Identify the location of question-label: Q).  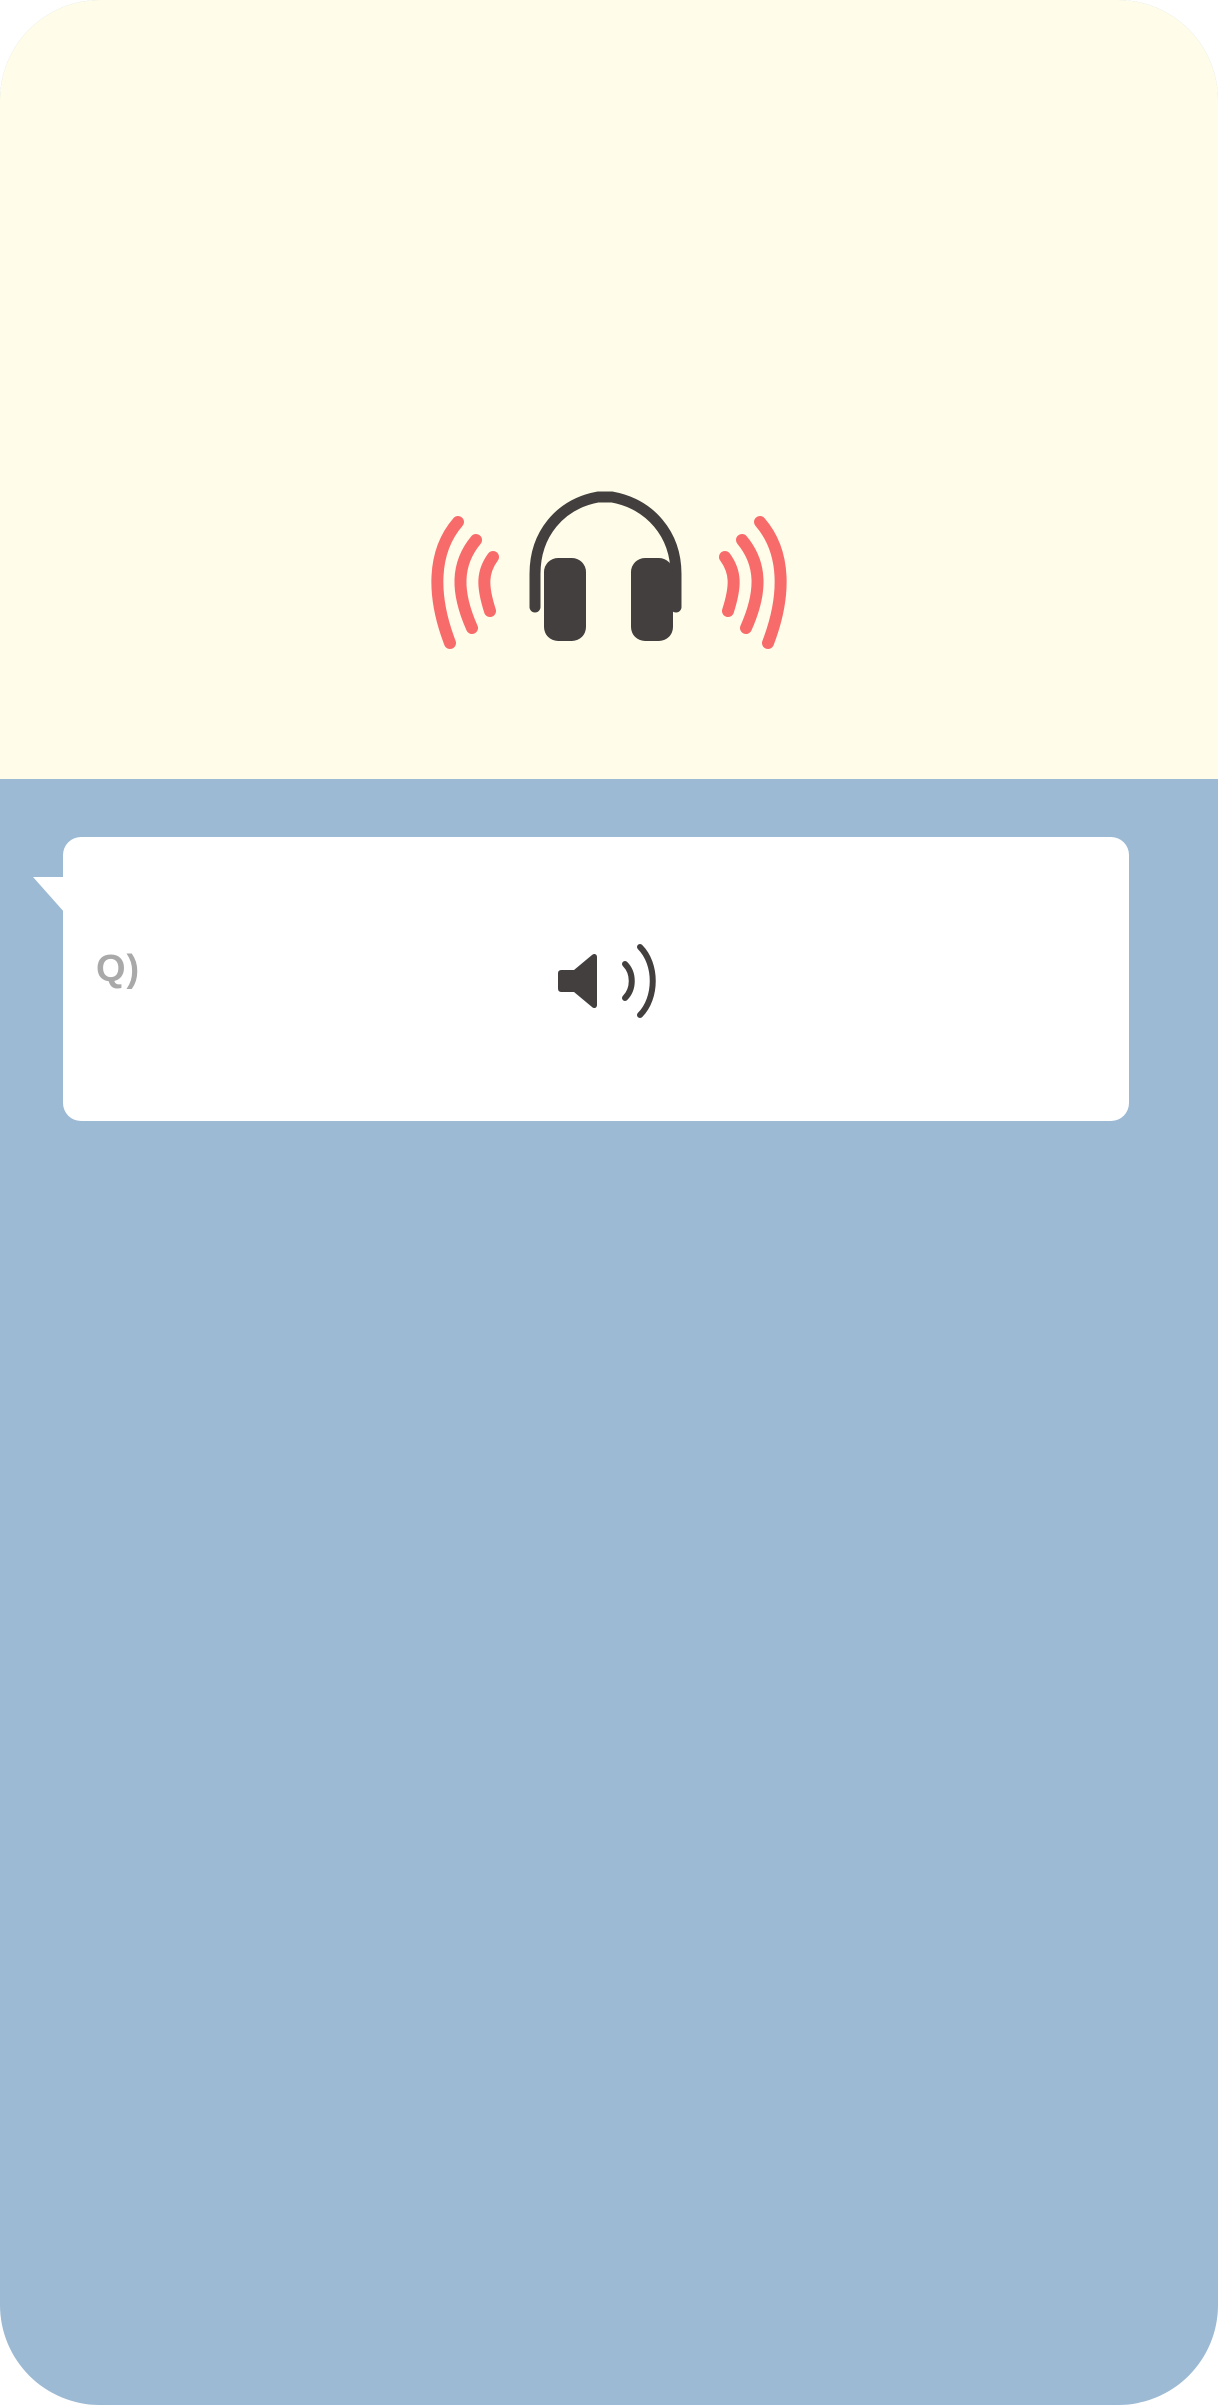
(118, 969).